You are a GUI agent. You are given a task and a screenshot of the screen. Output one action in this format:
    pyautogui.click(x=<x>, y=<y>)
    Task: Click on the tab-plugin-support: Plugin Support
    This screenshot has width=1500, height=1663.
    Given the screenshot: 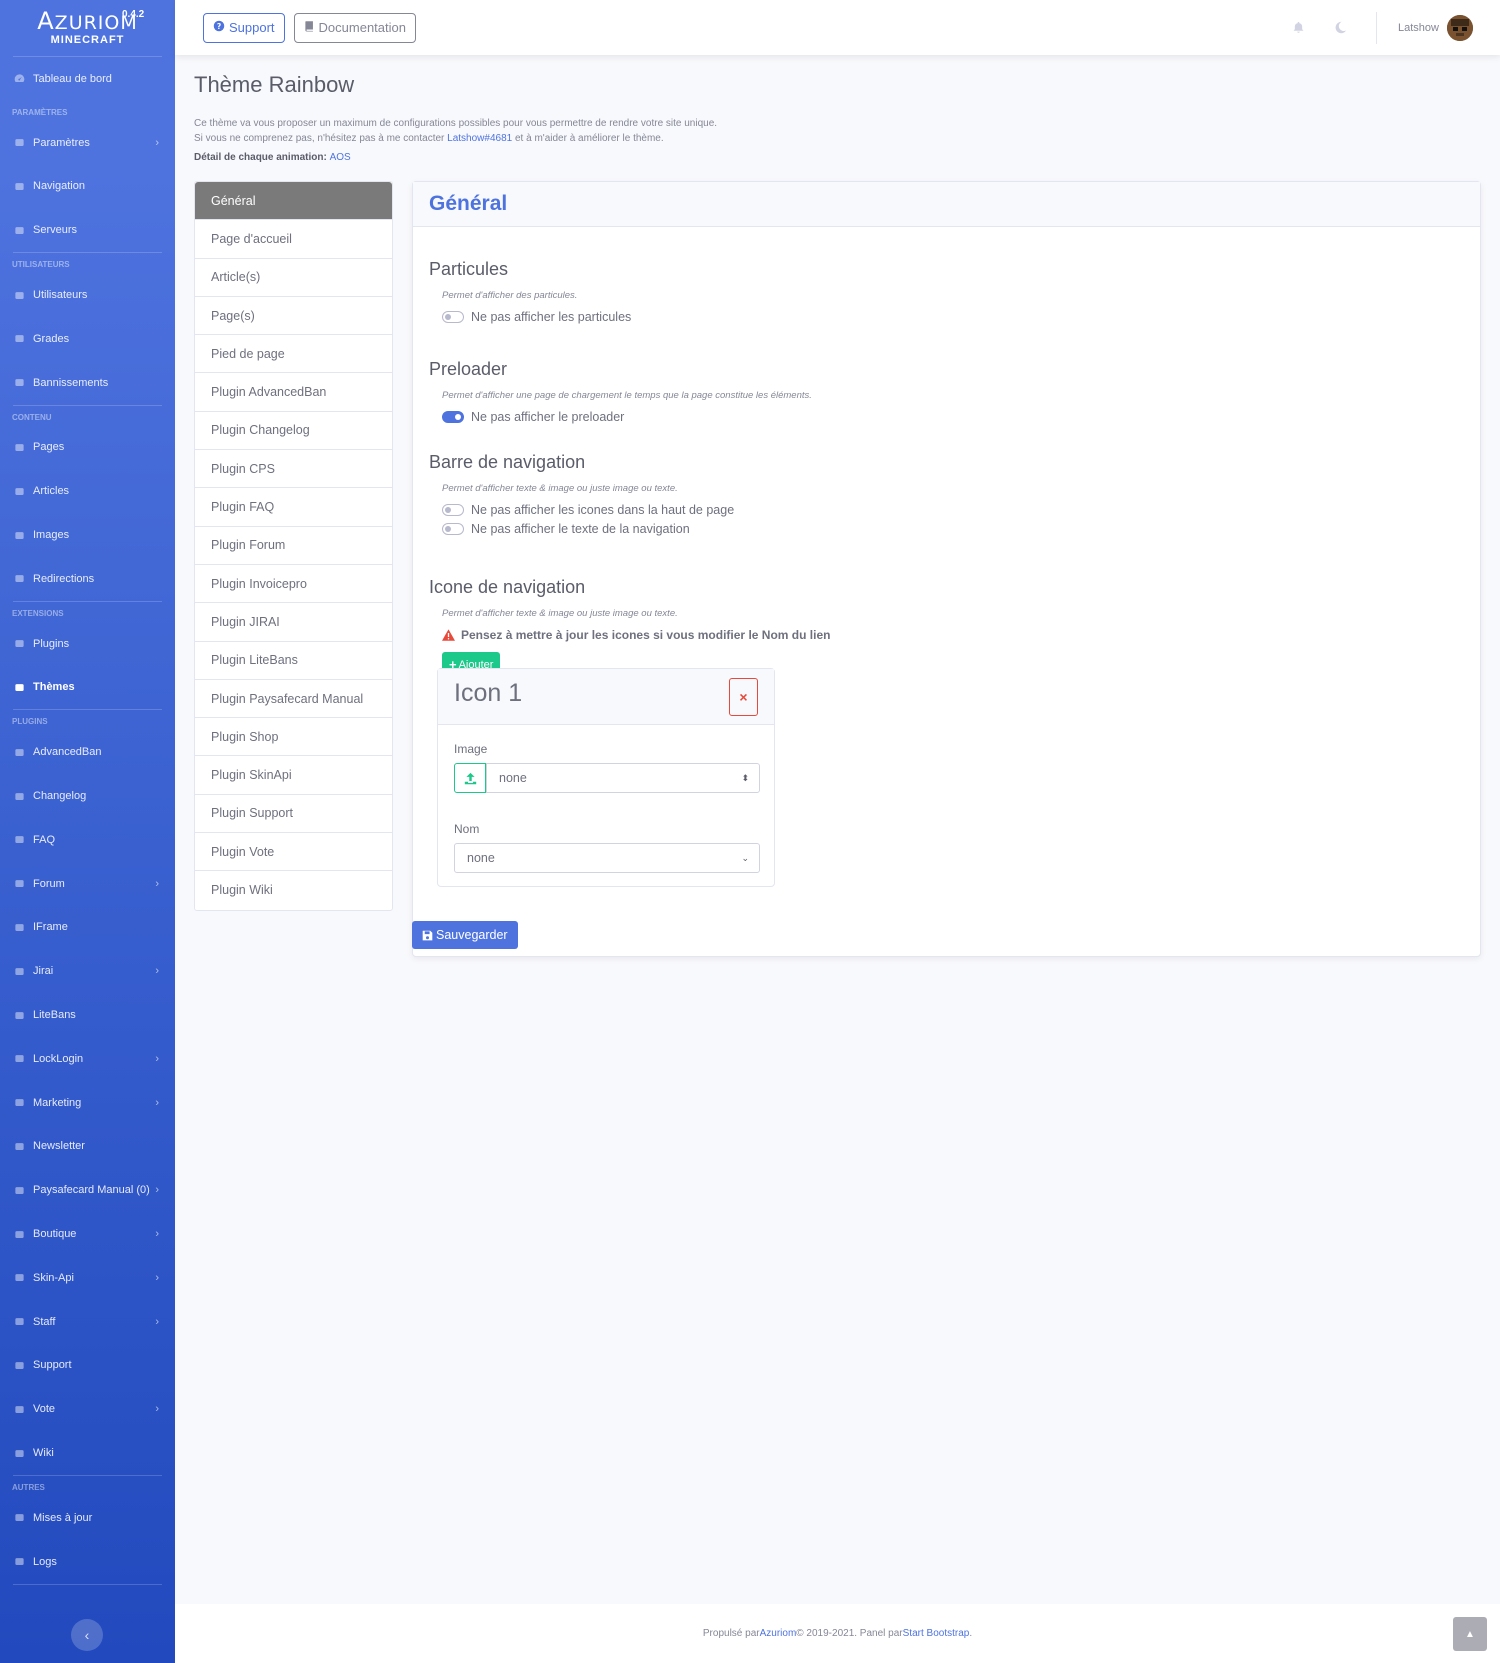 What is the action you would take?
    pyautogui.click(x=293, y=814)
    